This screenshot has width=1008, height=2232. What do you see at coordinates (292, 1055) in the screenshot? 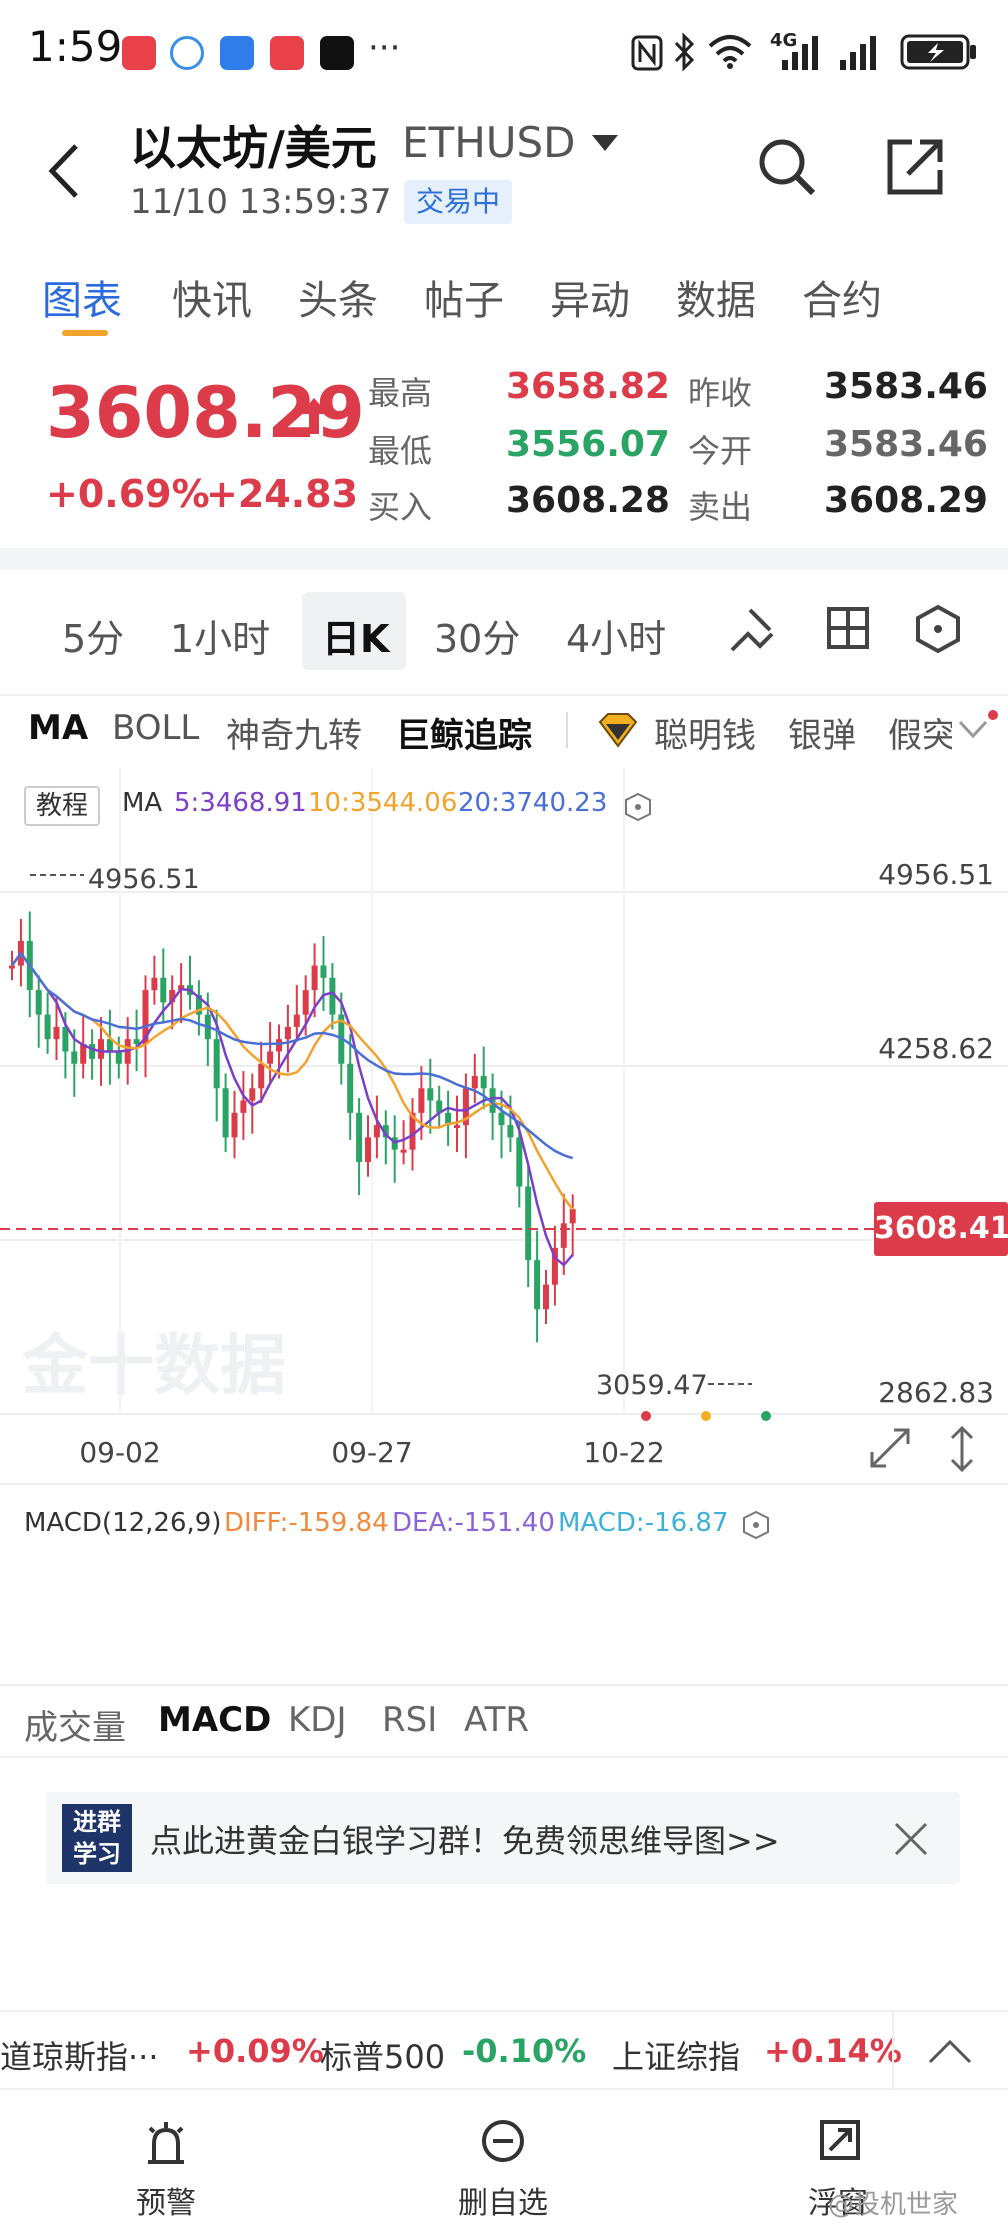
I see `ma20-line` at bounding box center [292, 1055].